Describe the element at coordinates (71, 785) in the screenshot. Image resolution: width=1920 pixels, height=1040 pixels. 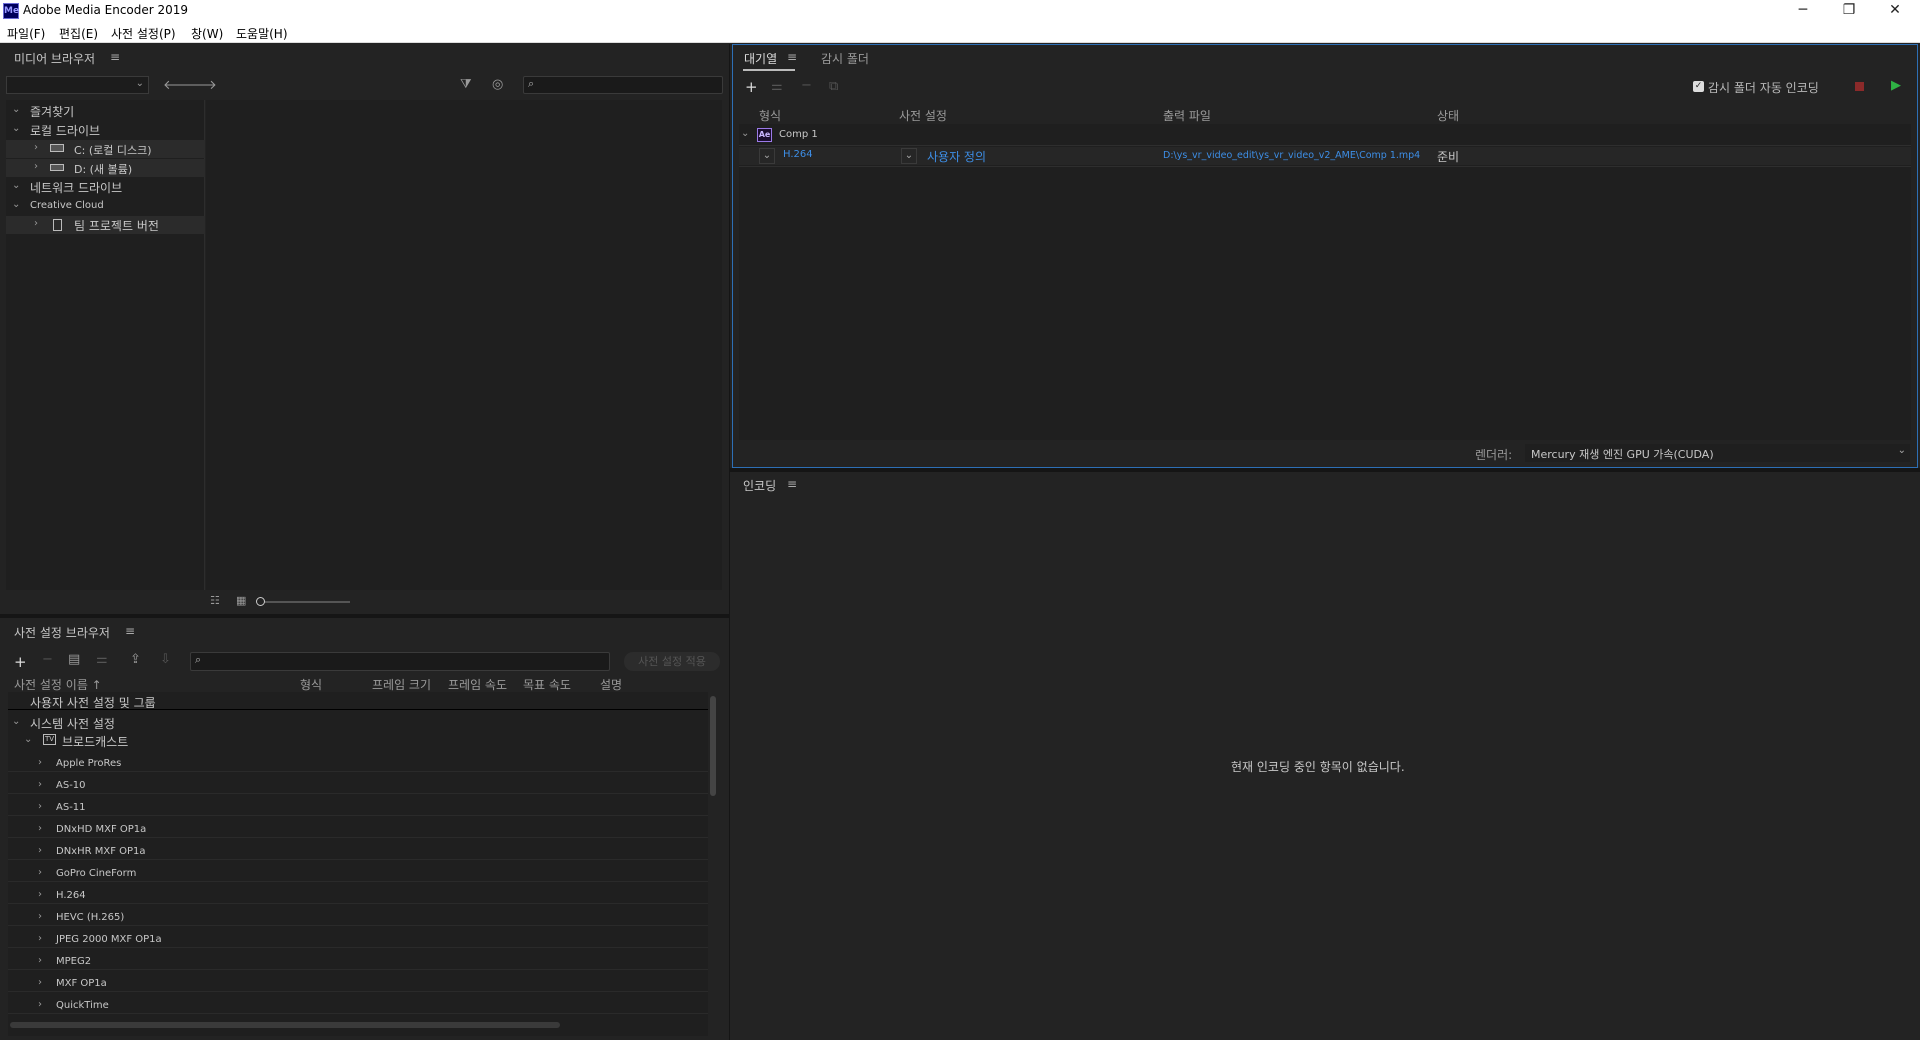
I see `preset-item-label: AS-10` at that location.